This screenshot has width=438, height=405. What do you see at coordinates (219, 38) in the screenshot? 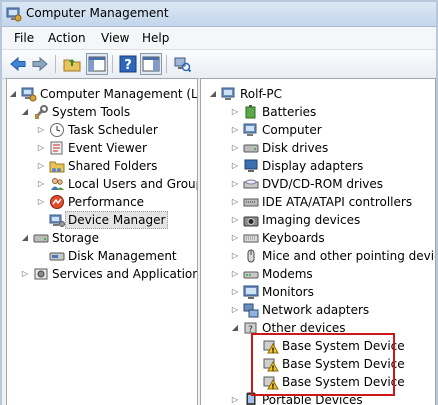
I see `menu-bar: File Action View Help` at bounding box center [219, 38].